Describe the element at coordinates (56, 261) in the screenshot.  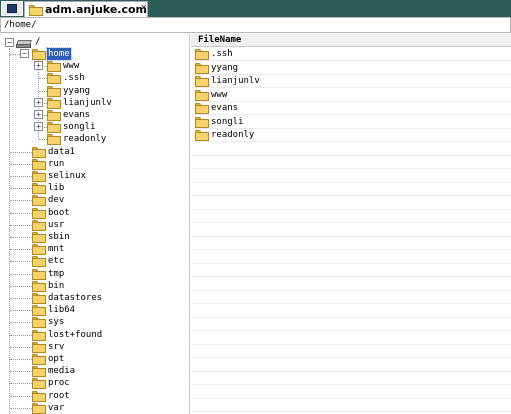
I see `tree-item-label: etc` at that location.